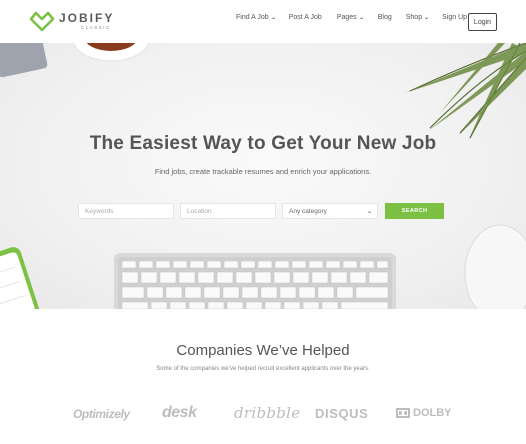 This screenshot has width=526, height=444. What do you see at coordinates (414, 17) in the screenshot?
I see `nav-item-label: Shop` at bounding box center [414, 17].